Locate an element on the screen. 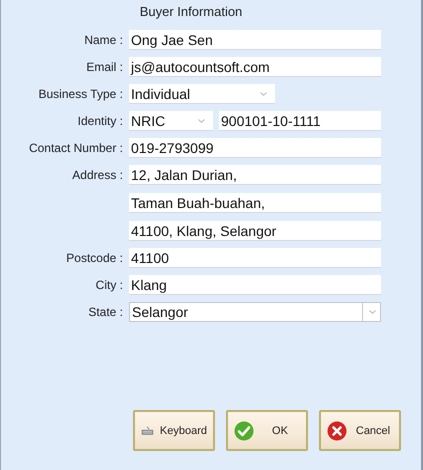 This screenshot has height=470, width=423. text-field: Klang is located at coordinates (255, 285).